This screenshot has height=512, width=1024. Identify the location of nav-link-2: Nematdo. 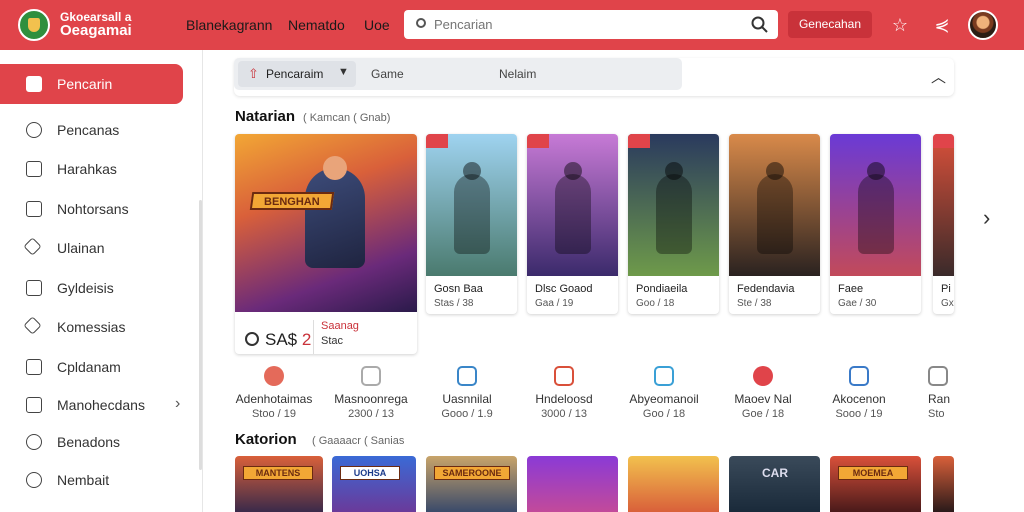
(316, 25).